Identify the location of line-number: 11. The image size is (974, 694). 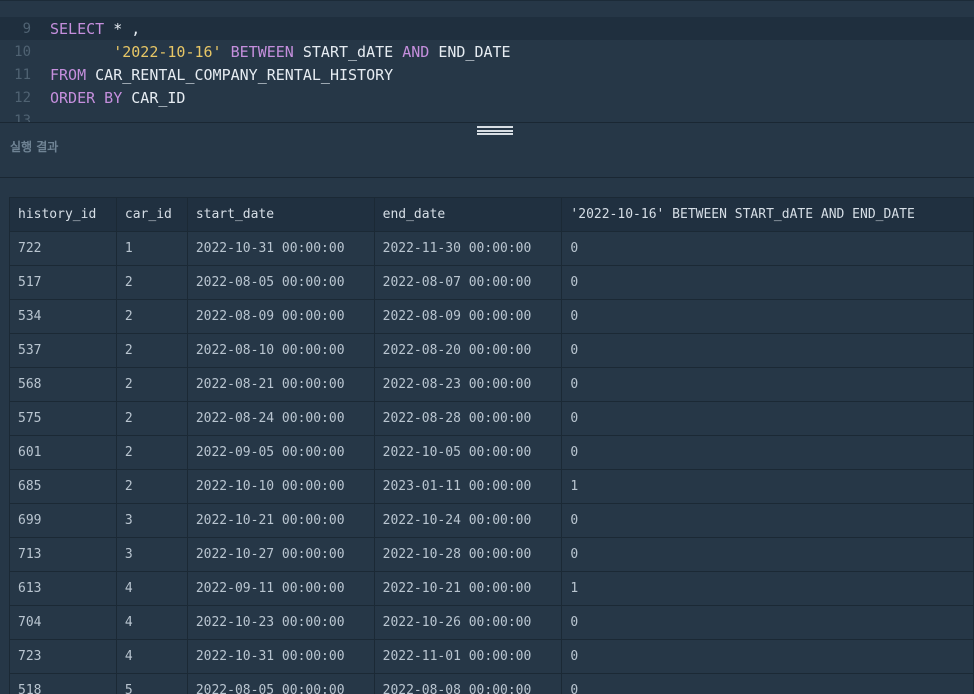
(22, 74).